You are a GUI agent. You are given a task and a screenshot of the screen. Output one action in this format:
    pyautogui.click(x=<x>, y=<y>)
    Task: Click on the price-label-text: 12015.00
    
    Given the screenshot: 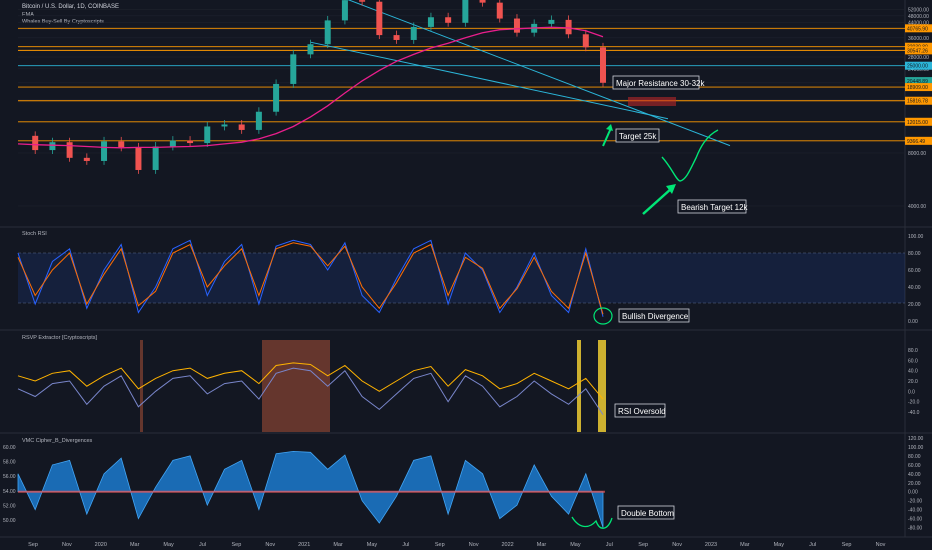 What is the action you would take?
    pyautogui.click(x=917, y=123)
    